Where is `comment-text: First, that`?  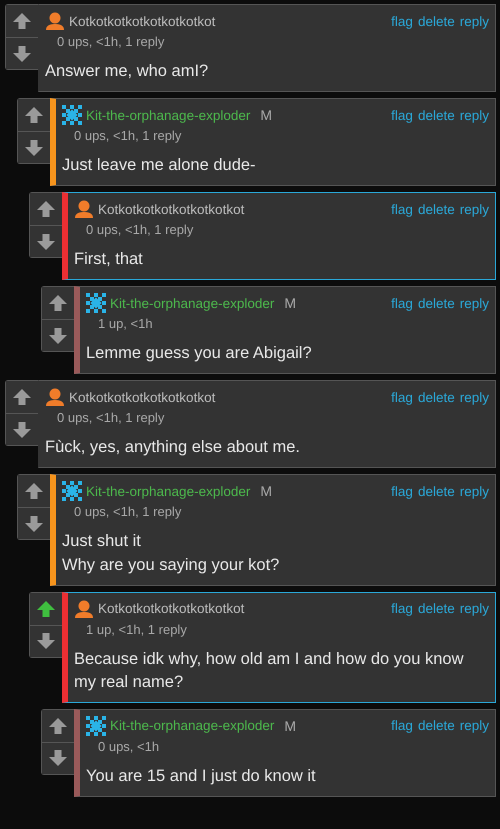
comment-text: First, that is located at coordinates (109, 259).